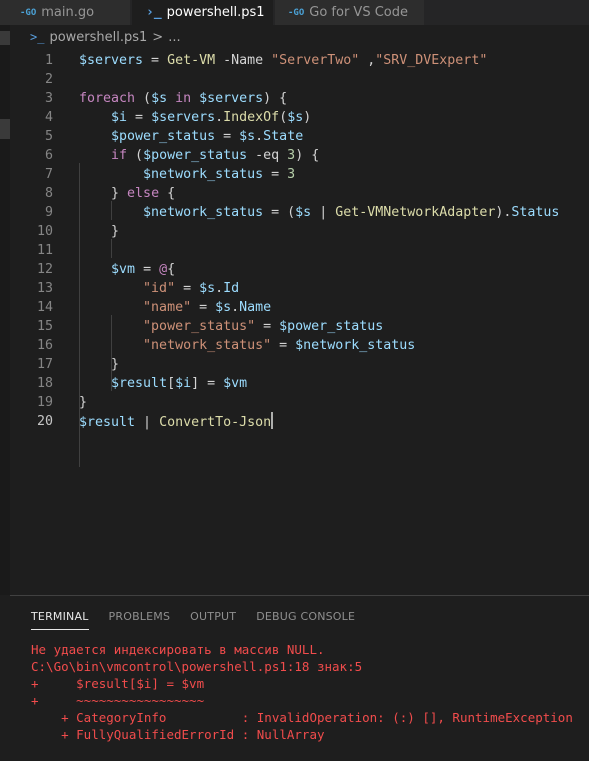 This screenshot has width=589, height=761. I want to click on line-number: 3, so click(48, 98).